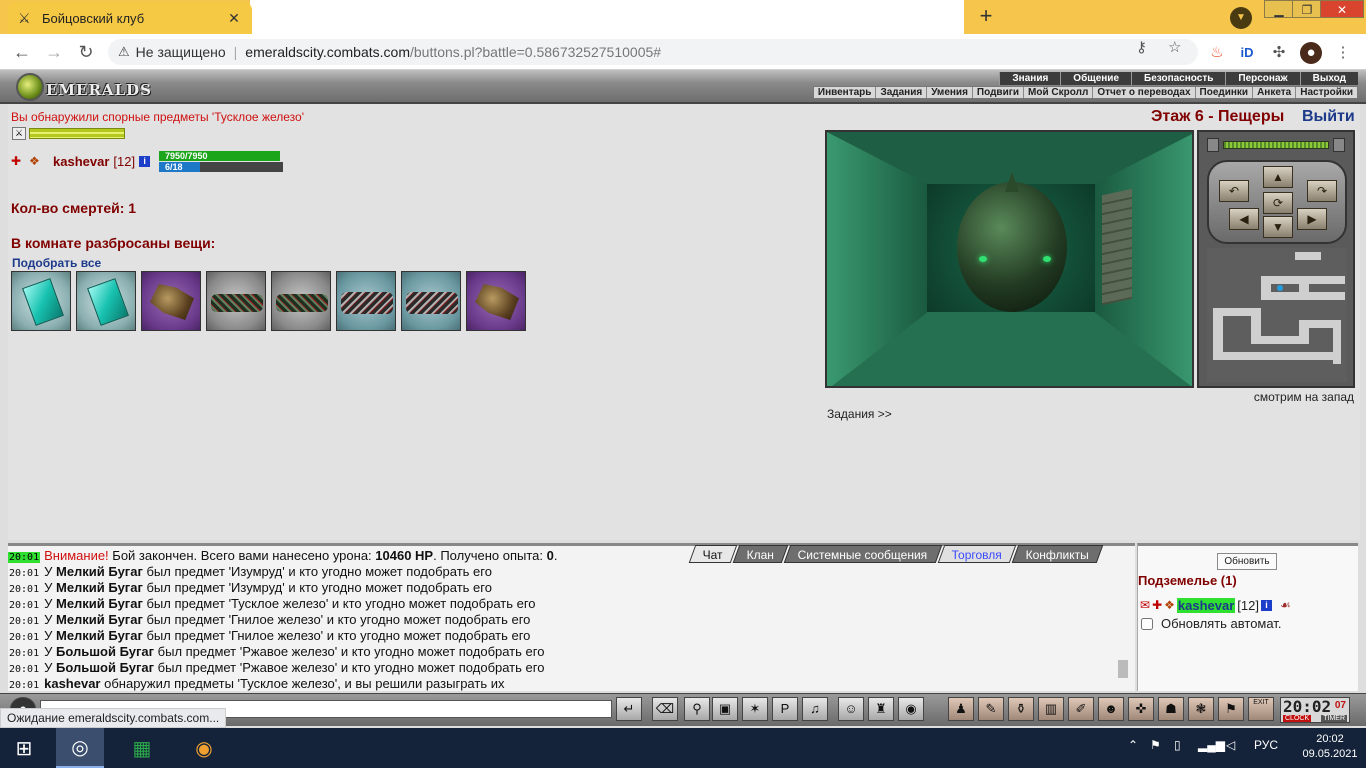  What do you see at coordinates (1278, 177) in the screenshot?
I see `move-forward-button: ▲` at bounding box center [1278, 177].